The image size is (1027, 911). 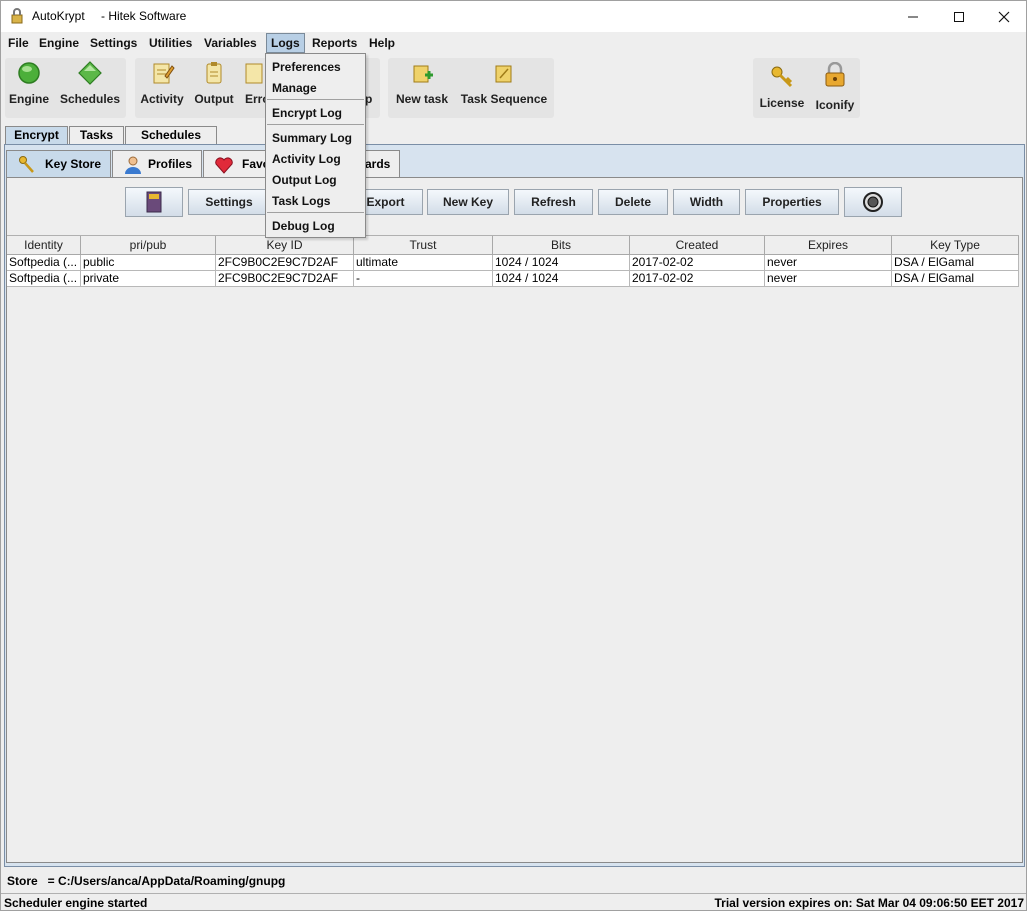 I want to click on license-key-icon, so click(x=782, y=77).